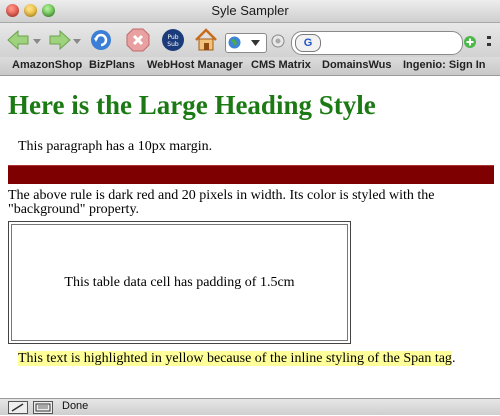 The width and height of the screenshot is (500, 416). What do you see at coordinates (37, 42) in the screenshot?
I see `back-menu-chevron-icon` at bounding box center [37, 42].